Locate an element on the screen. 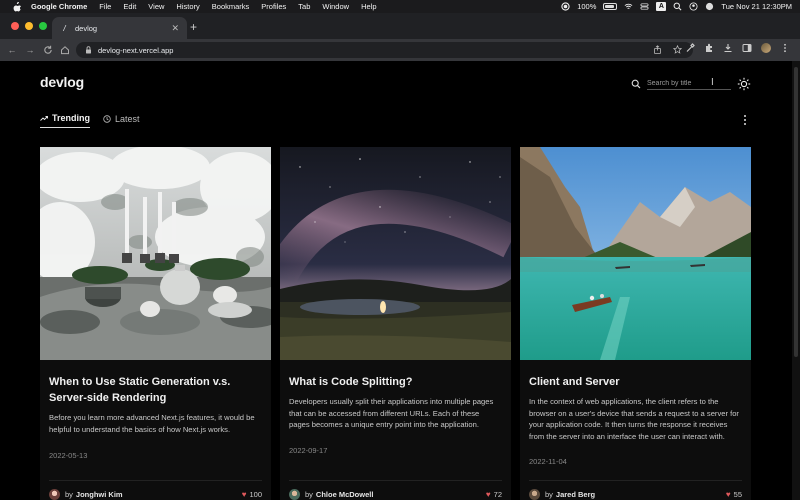 The height and width of the screenshot is (500, 800). clock-icon is located at coordinates (107, 118).